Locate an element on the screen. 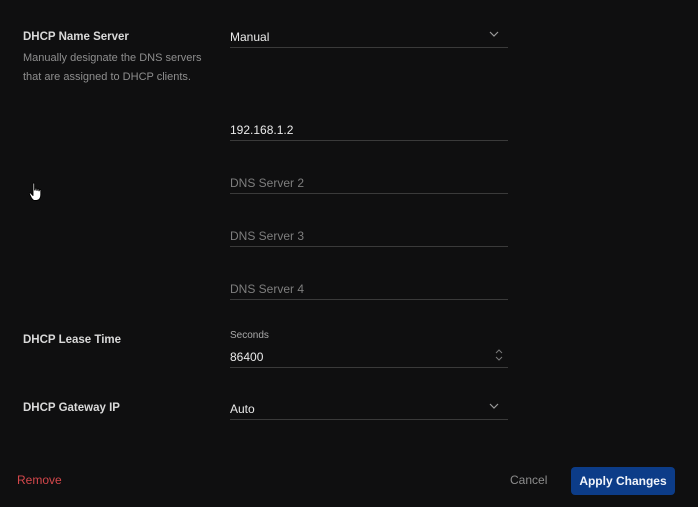 This screenshot has height=507, width=698. dhcp-lease-time-input is located at coordinates (369, 356).